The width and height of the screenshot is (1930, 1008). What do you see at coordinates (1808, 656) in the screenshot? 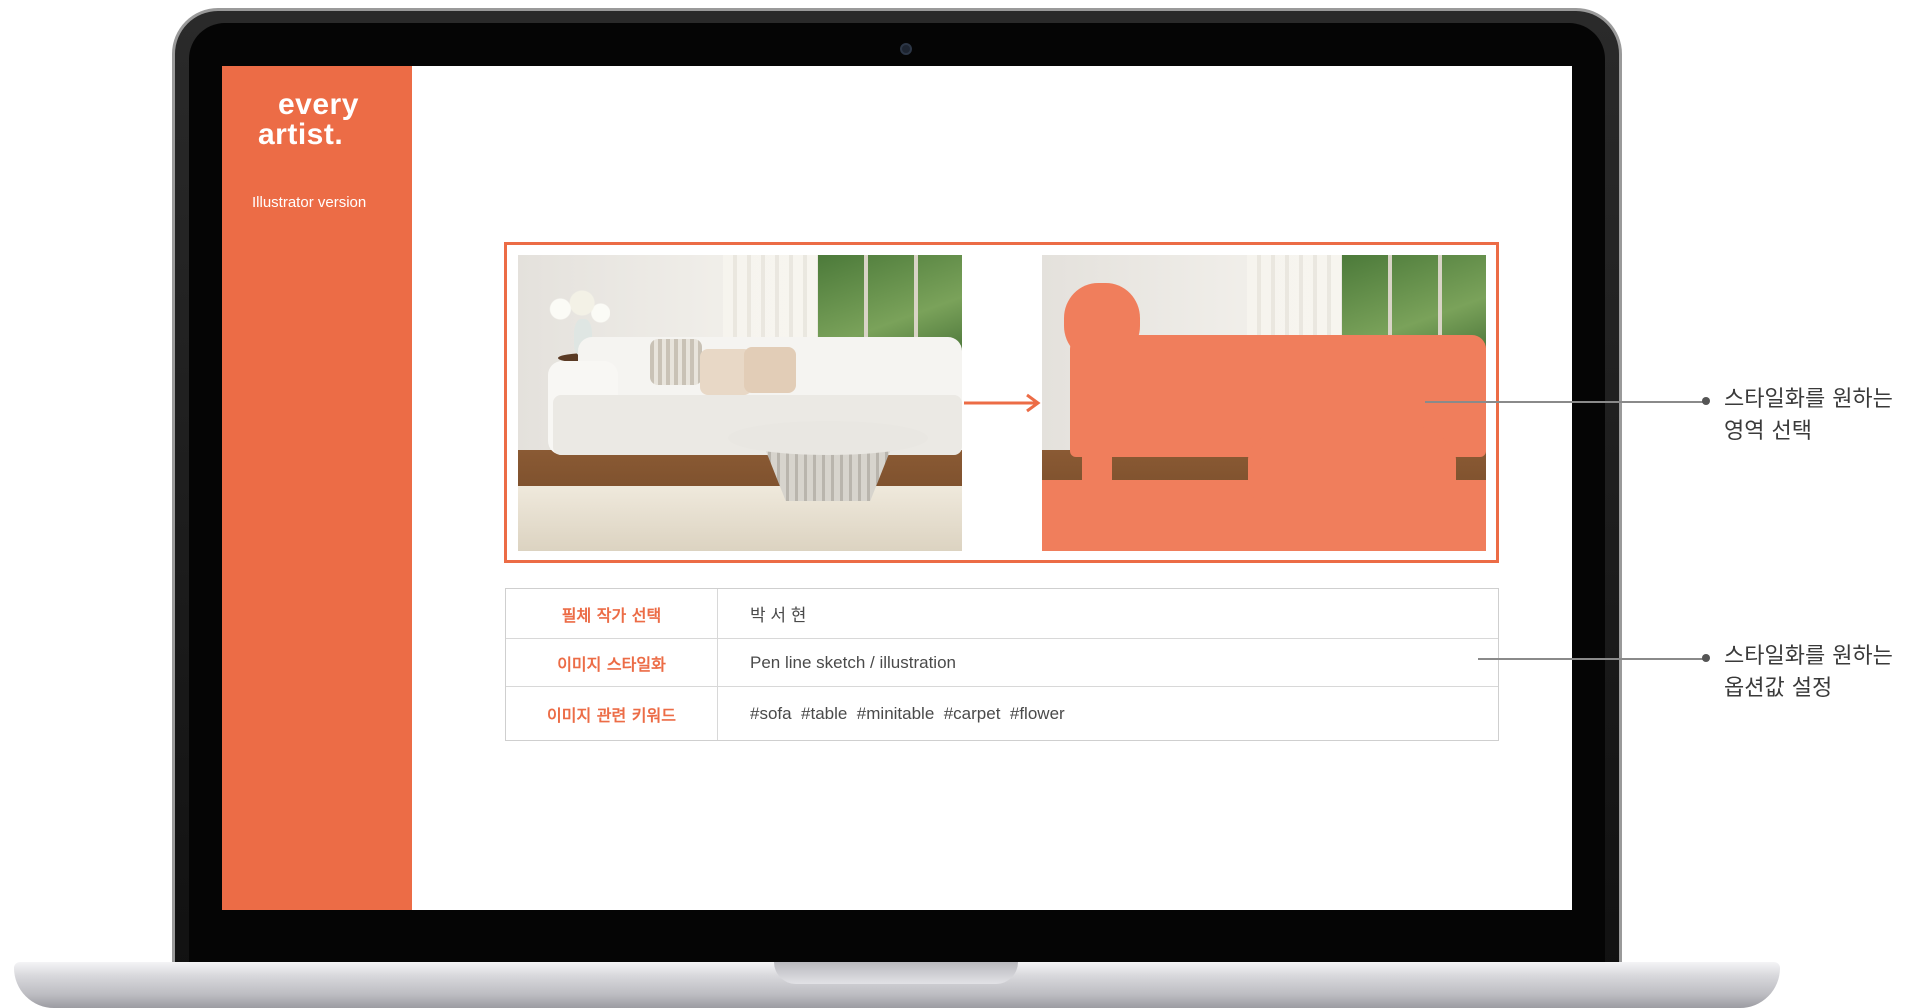
I see `callout-option-line1: 스타일화를 원하는` at bounding box center [1808, 656].